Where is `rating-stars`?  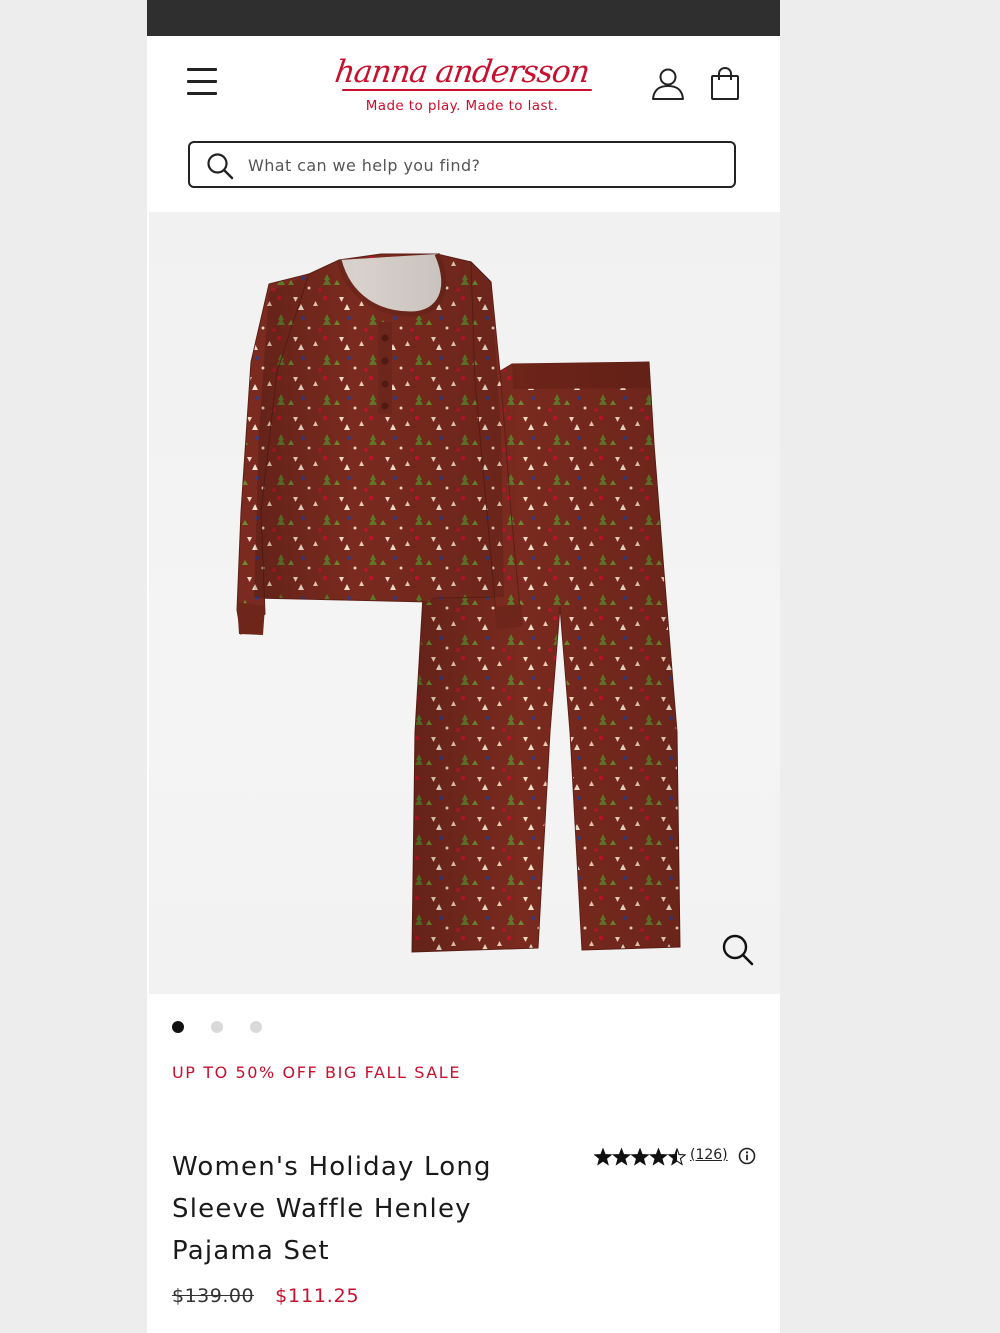 rating-stars is located at coordinates (640, 1157).